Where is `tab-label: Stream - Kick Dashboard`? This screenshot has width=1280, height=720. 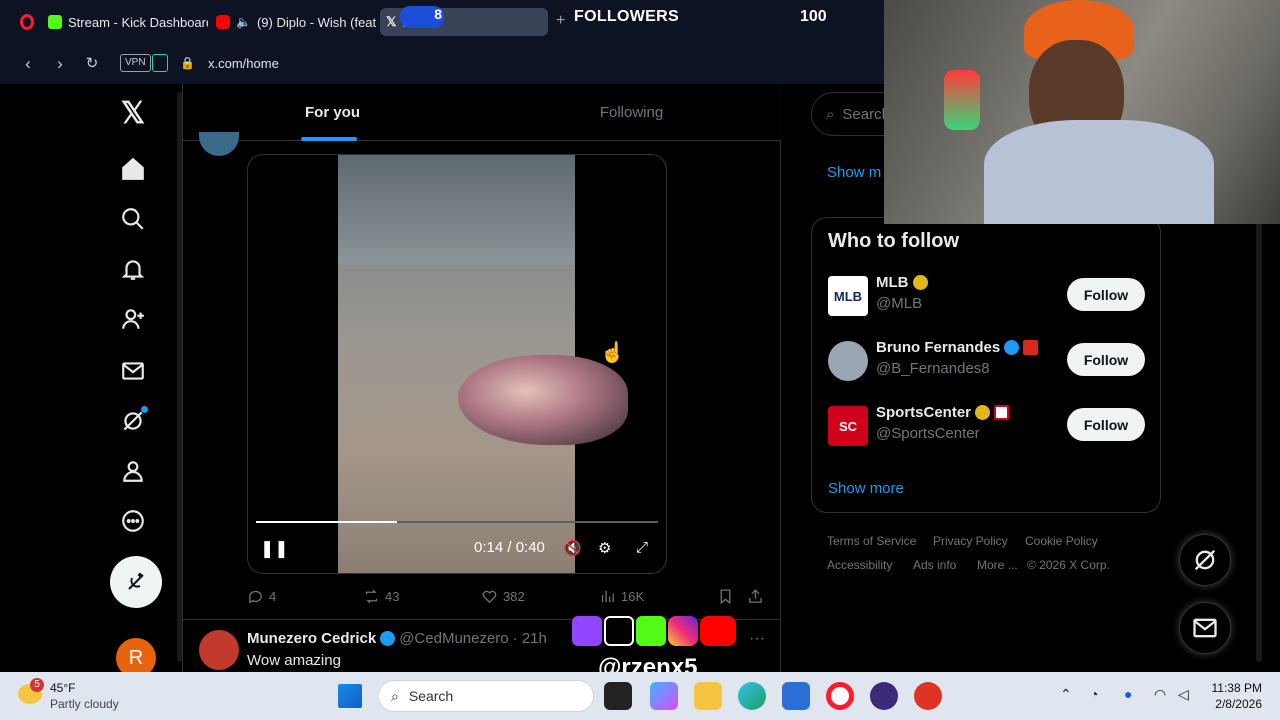 tab-label: Stream - Kick Dashboard is located at coordinates (138, 22).